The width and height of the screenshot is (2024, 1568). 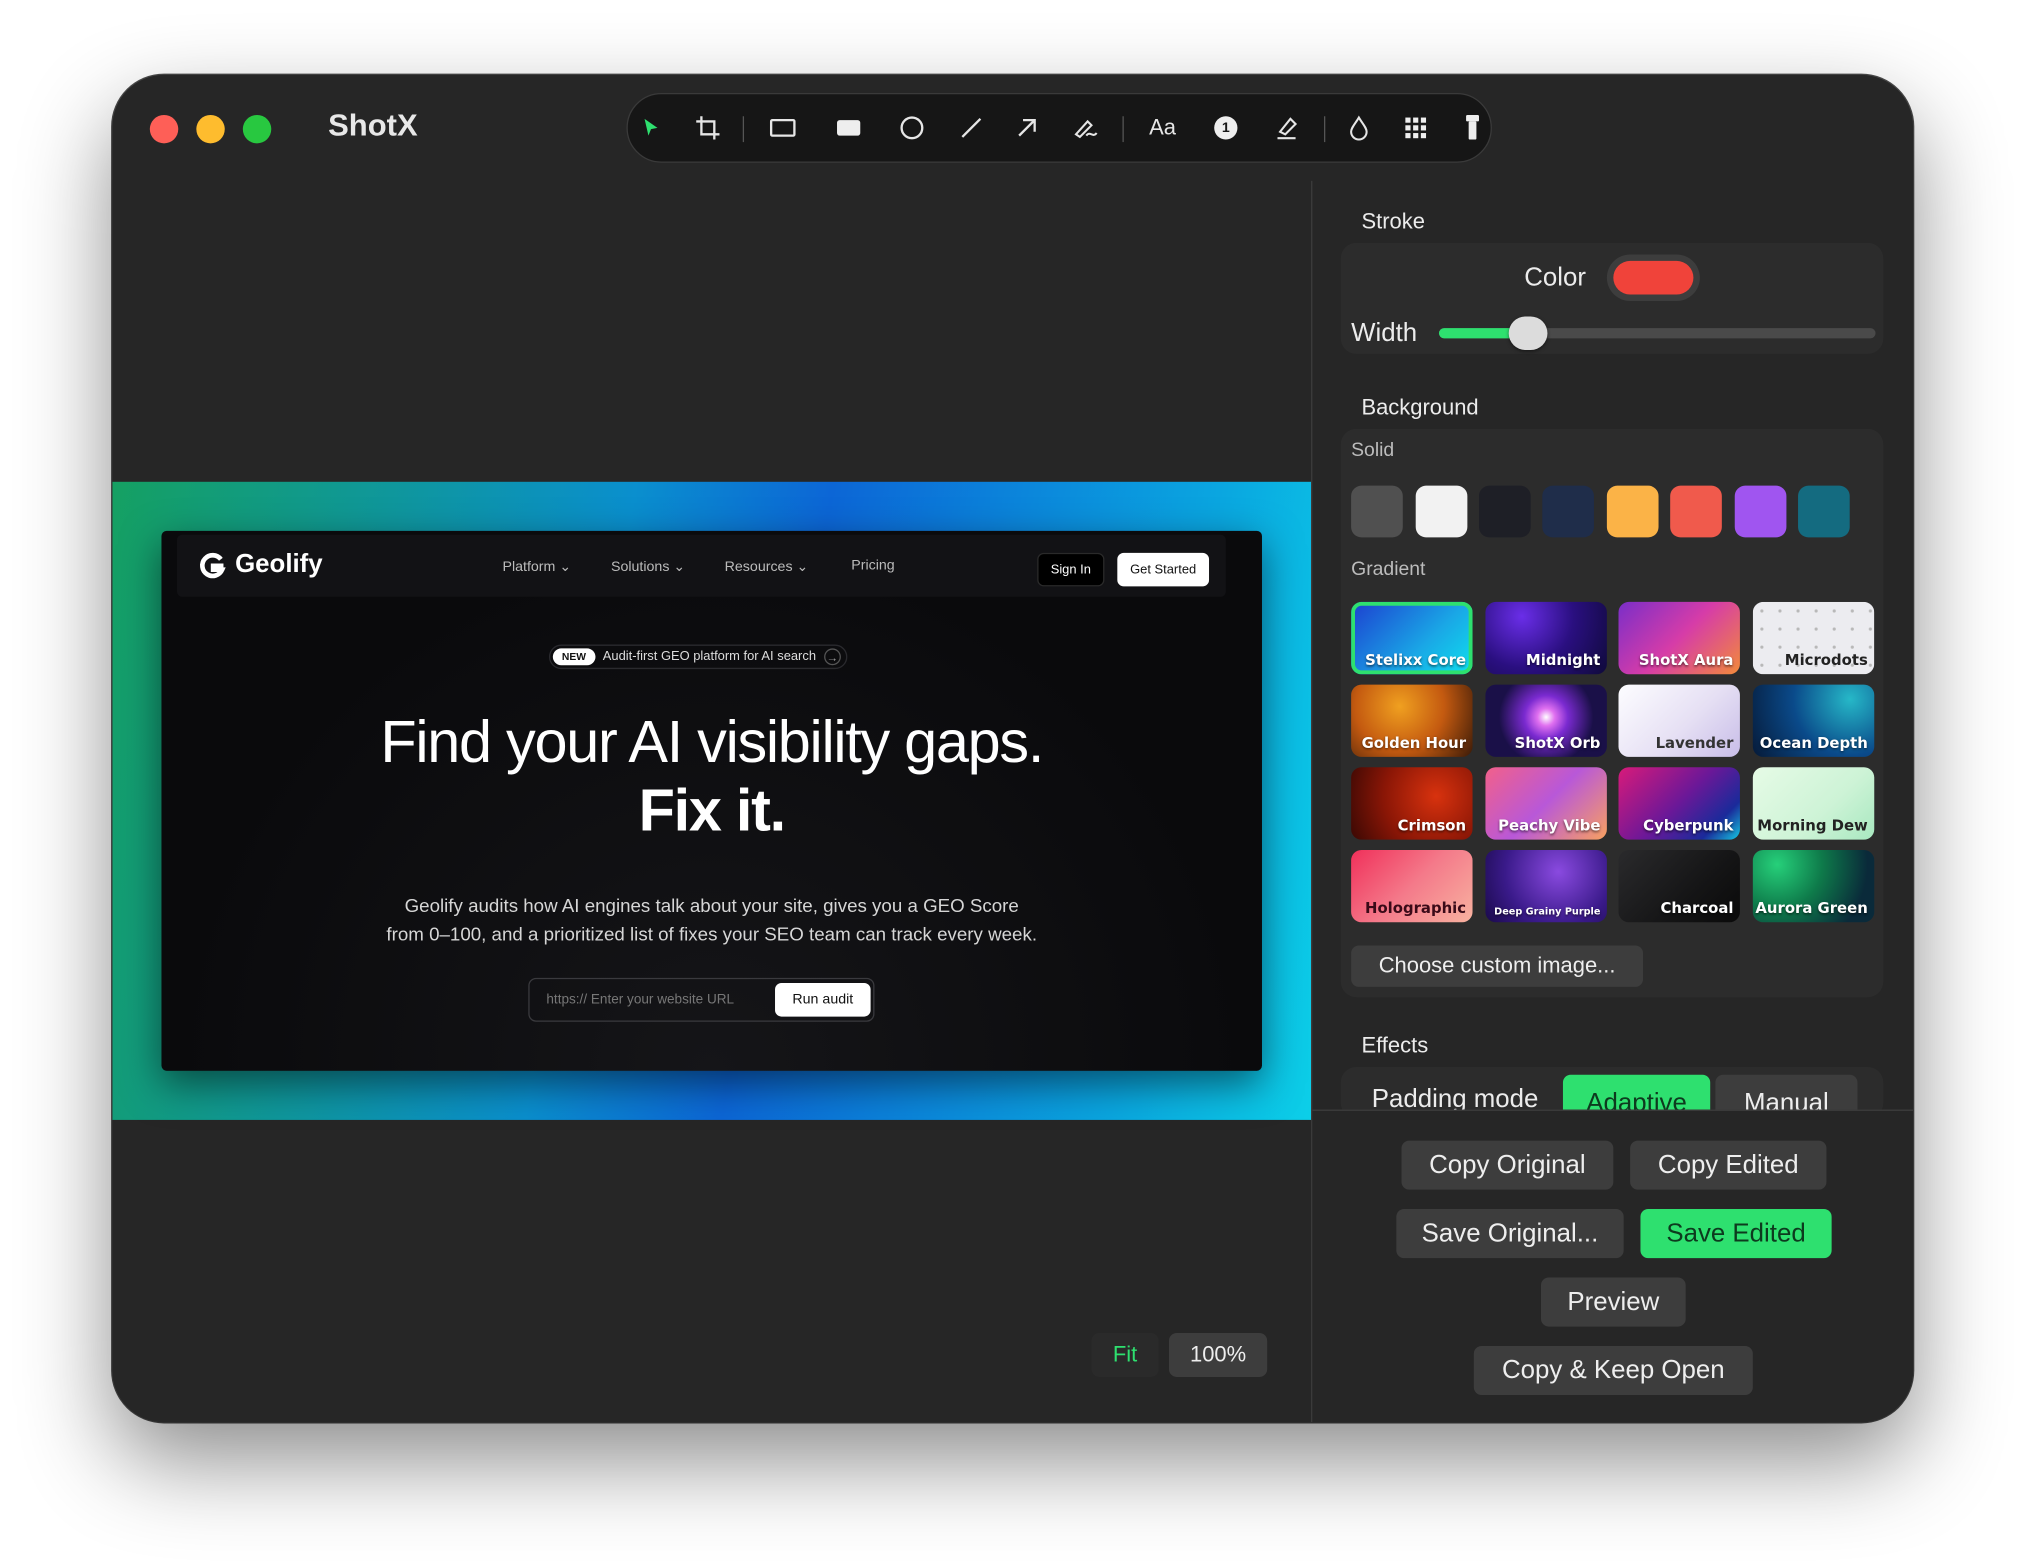 What do you see at coordinates (1546, 720) in the screenshot?
I see `gradient-shotx-orb: ShotX Orb` at bounding box center [1546, 720].